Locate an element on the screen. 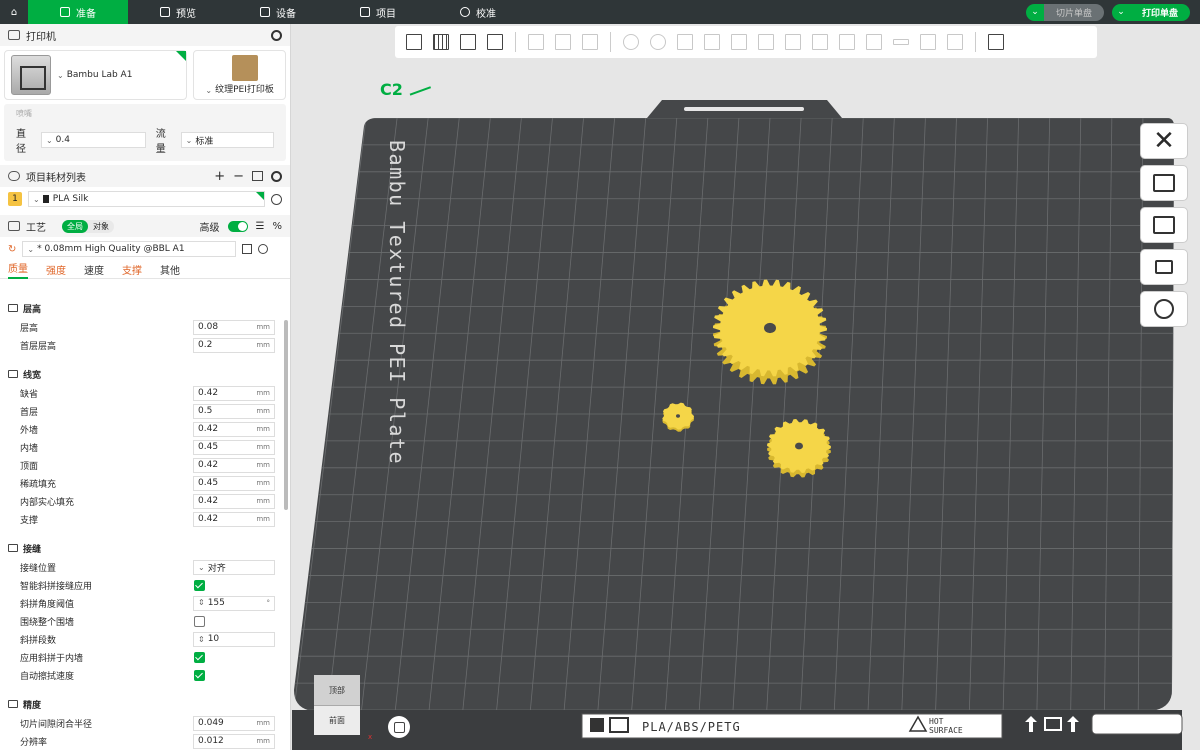 The height and width of the screenshot is (750, 1200). delete-plate-button: ✕ is located at coordinates (1164, 141).